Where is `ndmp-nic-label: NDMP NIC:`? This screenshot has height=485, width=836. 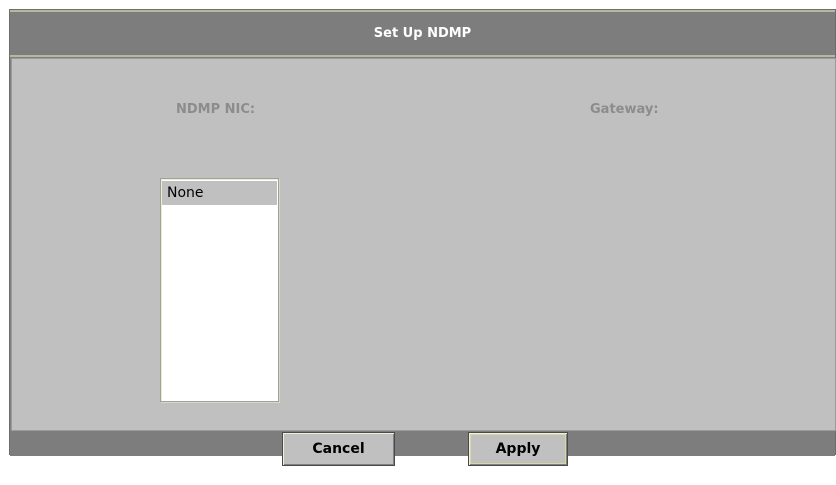 ndmp-nic-label: NDMP NIC: is located at coordinates (216, 109).